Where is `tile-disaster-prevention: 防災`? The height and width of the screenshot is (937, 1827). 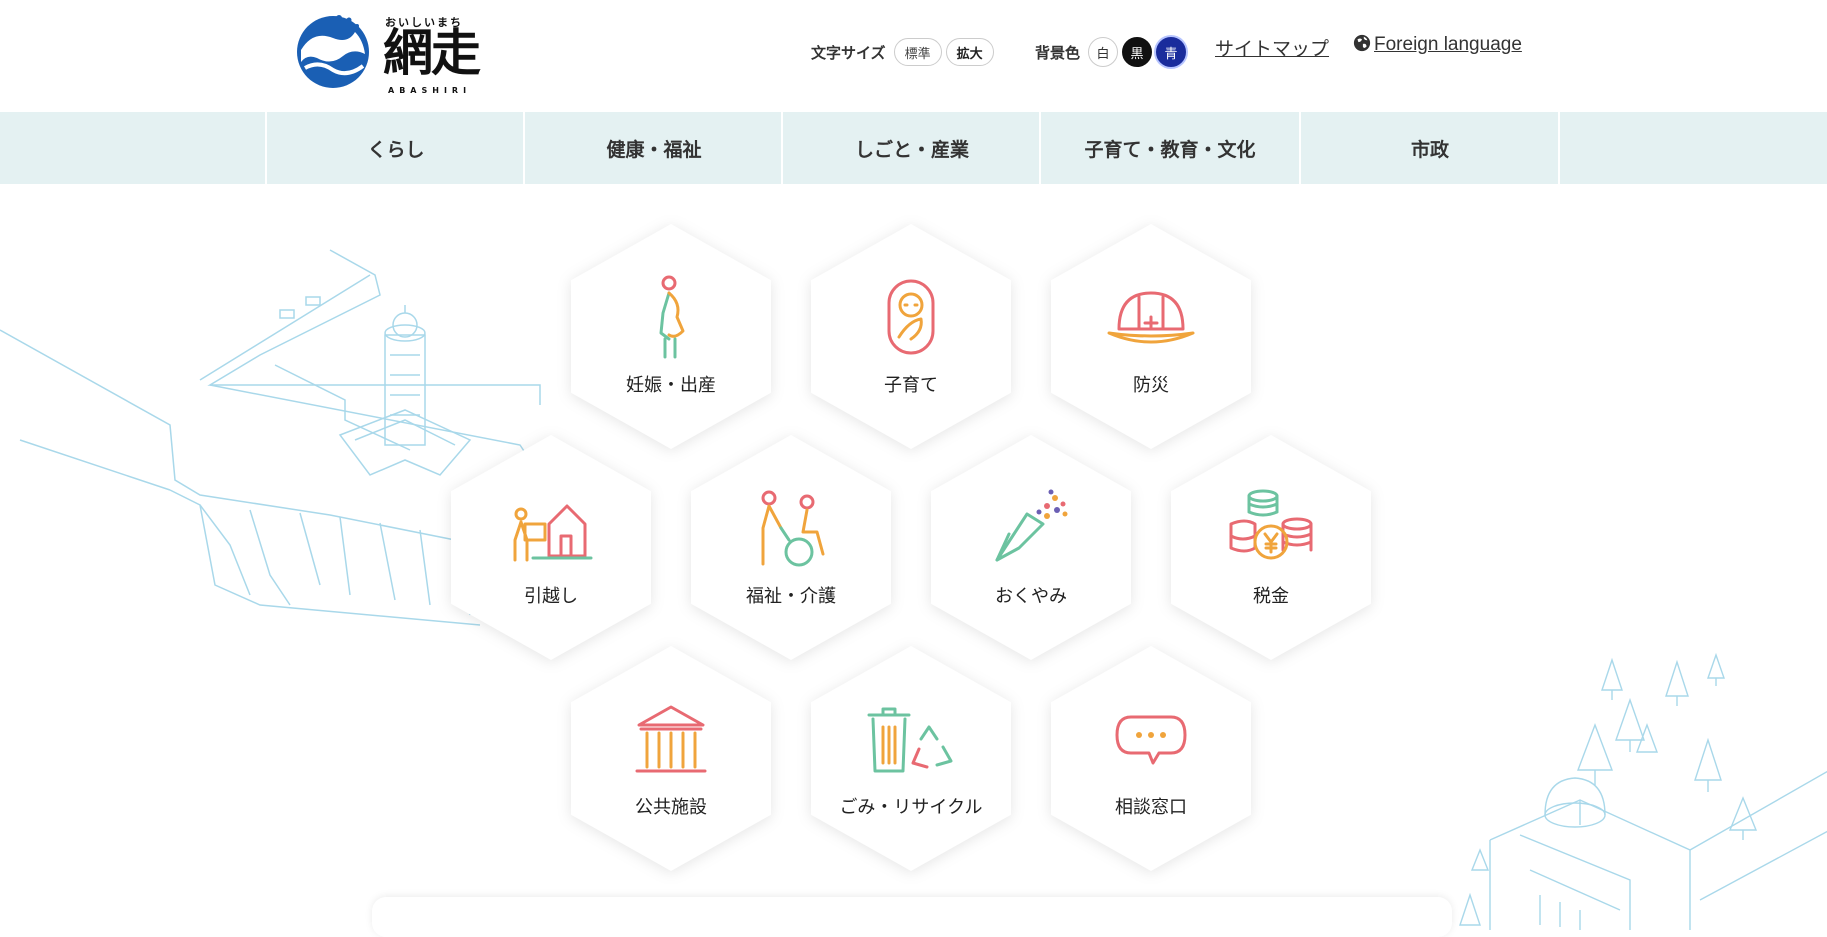
tile-disaster-prevention: 防災 is located at coordinates (1151, 336).